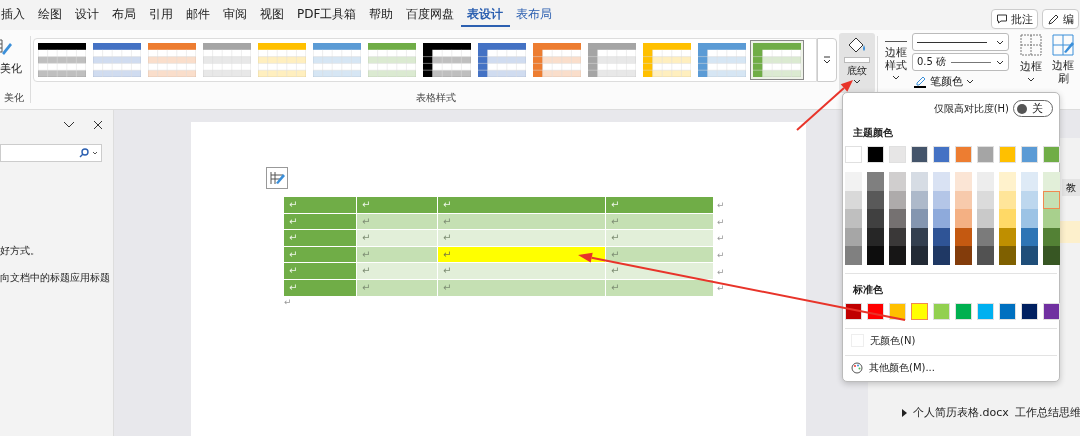 The image size is (1080, 436). What do you see at coordinates (824, 105) in the screenshot?
I see `annotation-arrow` at bounding box center [824, 105].